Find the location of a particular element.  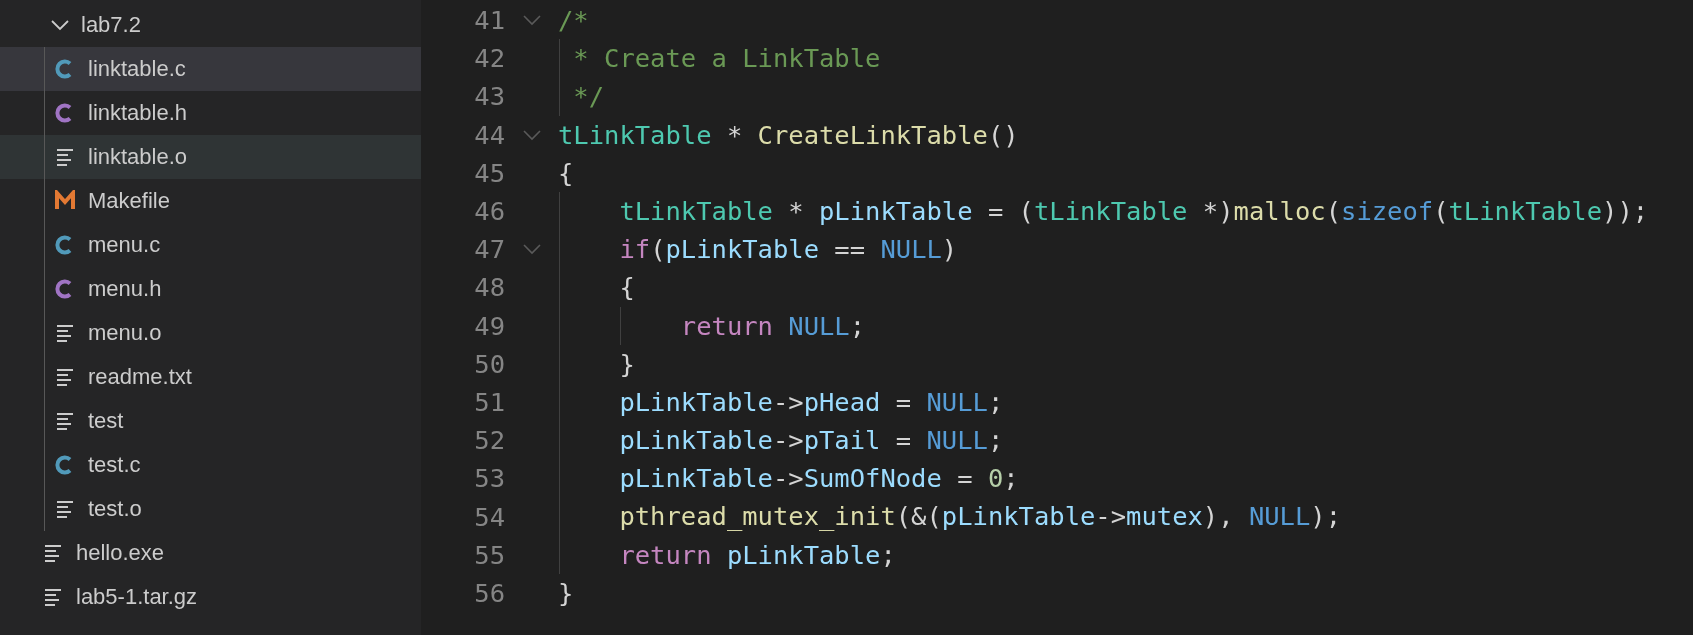

folder-item: lab7.2 is located at coordinates (210, 25).